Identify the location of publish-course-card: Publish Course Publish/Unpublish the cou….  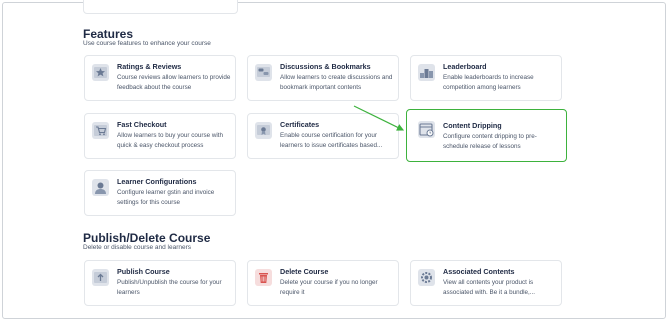
(160, 283).